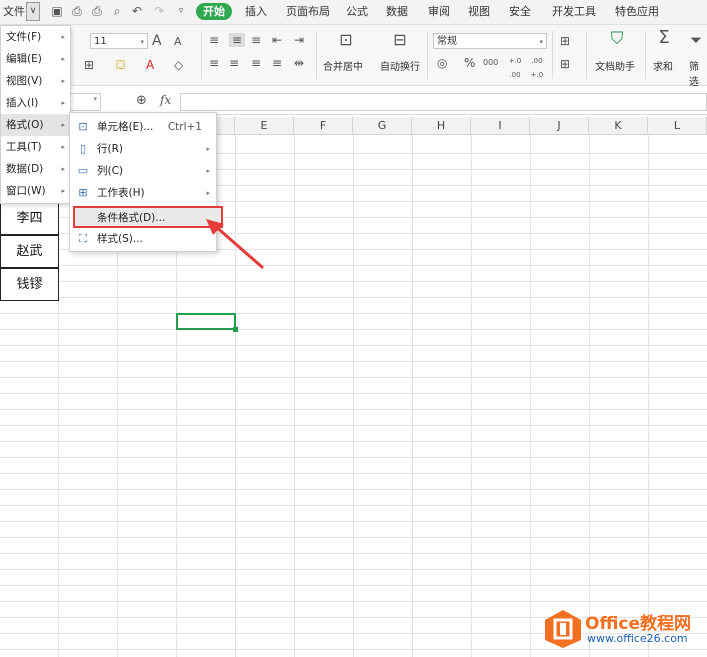  What do you see at coordinates (696, 40) in the screenshot?
I see `filter-icon: ⏷` at bounding box center [696, 40].